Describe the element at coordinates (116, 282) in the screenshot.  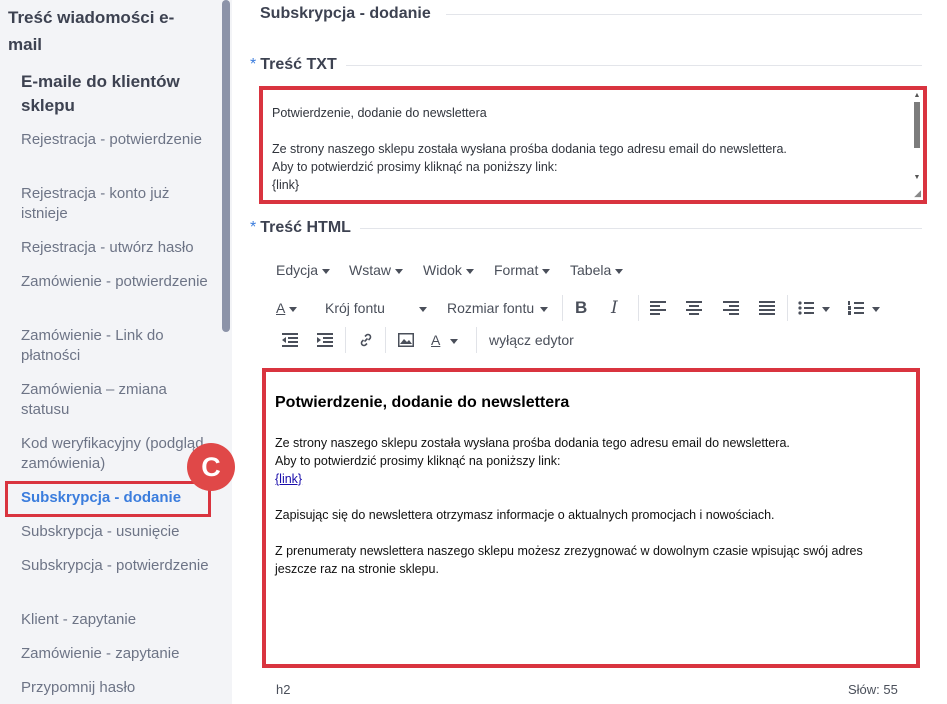
I see `sidebar-item-order-confirm: Zamówienie - potwierdzenie` at that location.